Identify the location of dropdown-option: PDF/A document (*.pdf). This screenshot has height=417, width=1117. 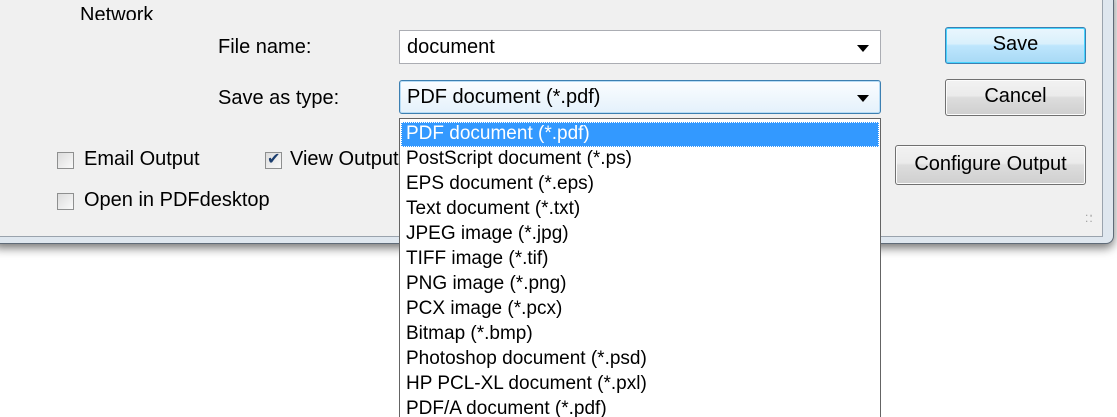
(640, 407).